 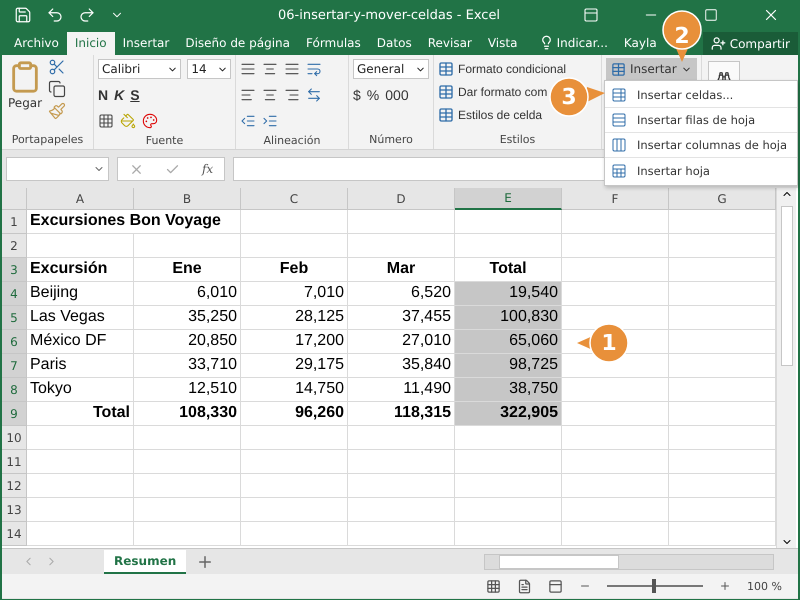 What do you see at coordinates (14, 318) in the screenshot?
I see `row-header: 5` at bounding box center [14, 318].